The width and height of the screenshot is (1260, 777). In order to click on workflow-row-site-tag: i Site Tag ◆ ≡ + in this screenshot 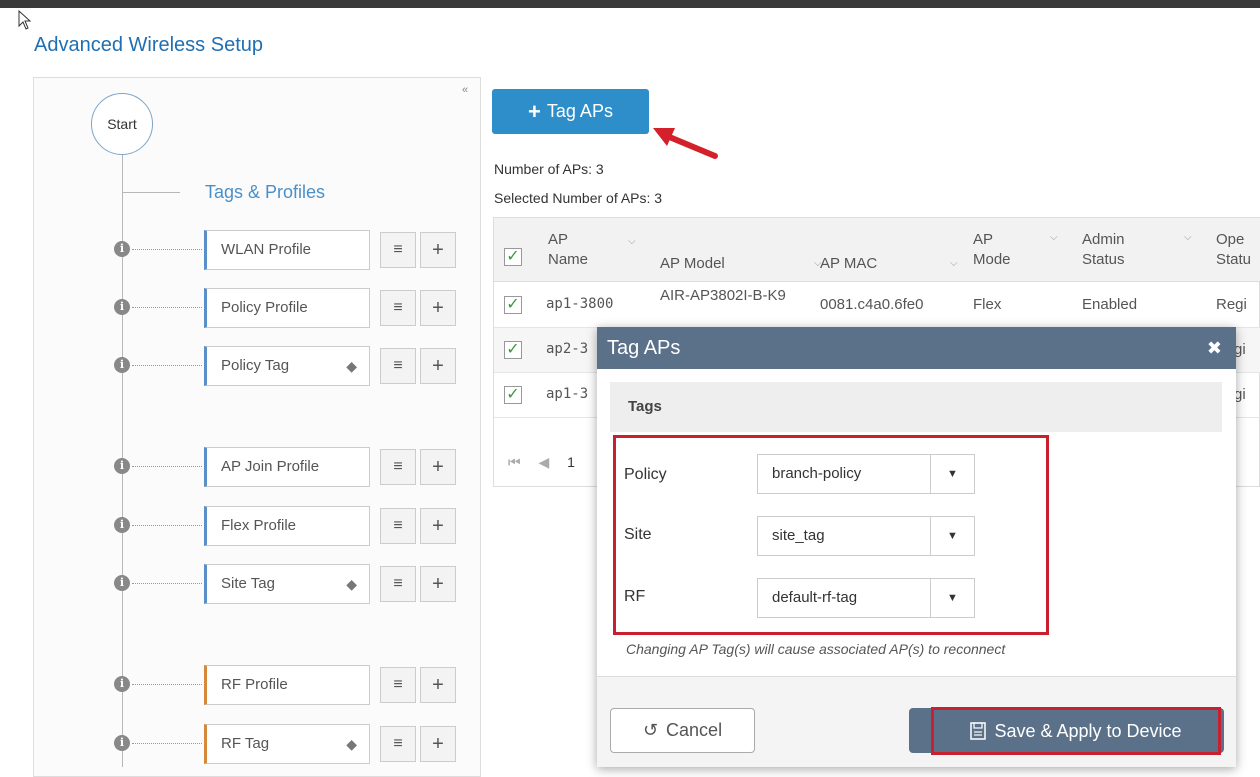, I will do `click(240, 584)`.